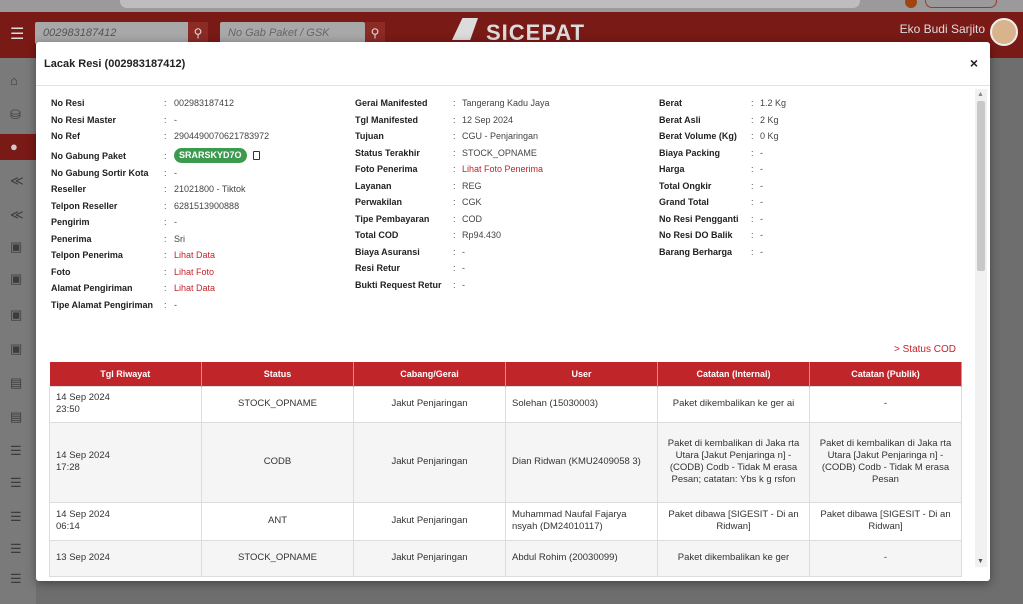 This screenshot has height=604, width=1023. I want to click on avatar, so click(1004, 32).